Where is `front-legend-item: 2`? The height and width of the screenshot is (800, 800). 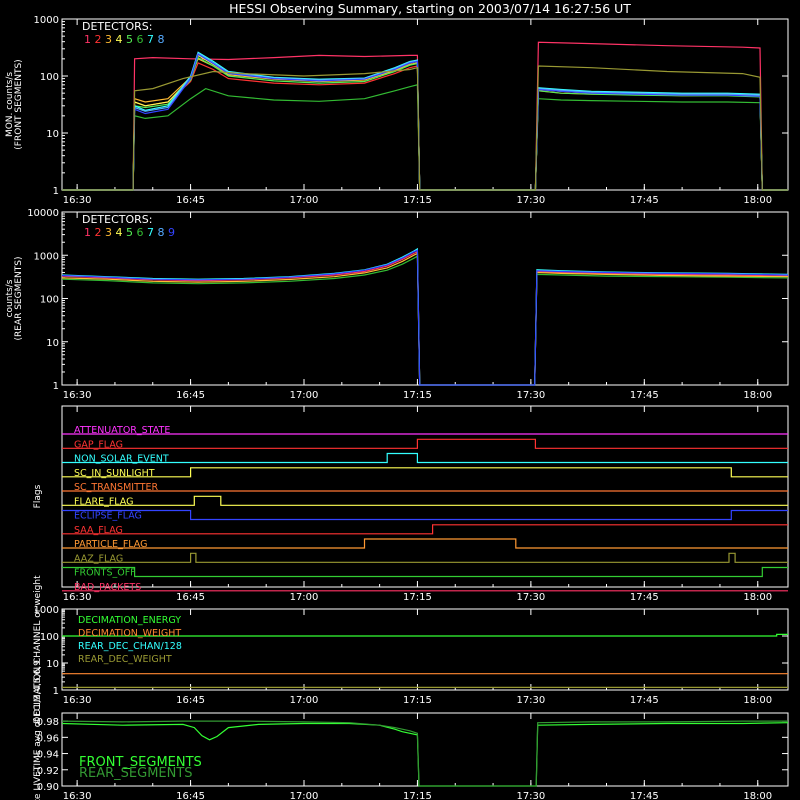 front-legend-item: 2 is located at coordinates (98, 39).